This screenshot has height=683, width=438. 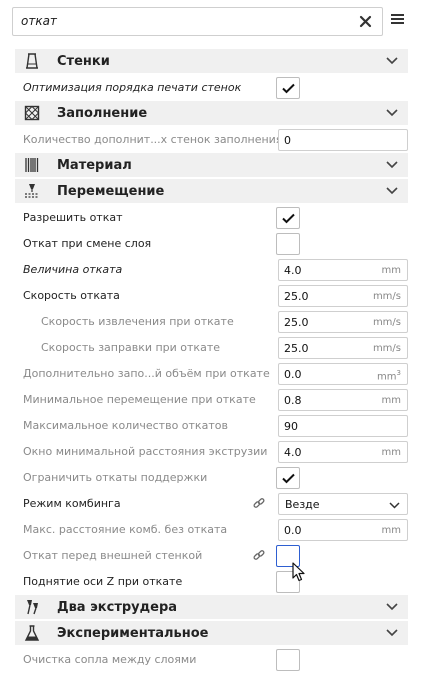 What do you see at coordinates (32, 165) in the screenshot?
I see `material-icon` at bounding box center [32, 165].